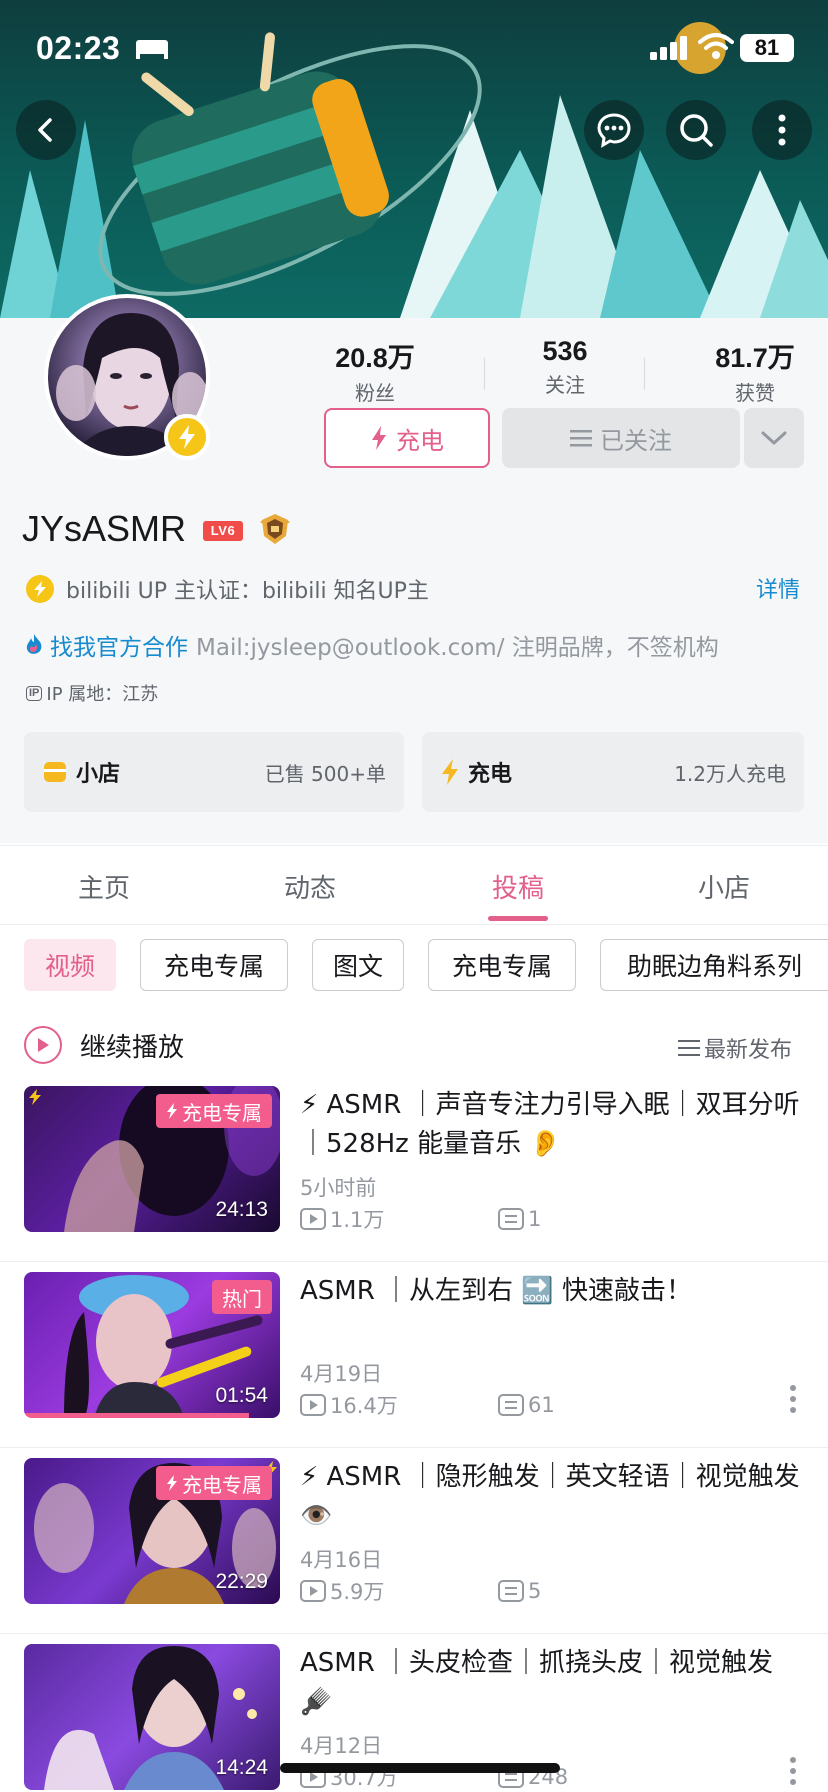 The image size is (828, 1792). I want to click on play-icon, so click(43, 1045).